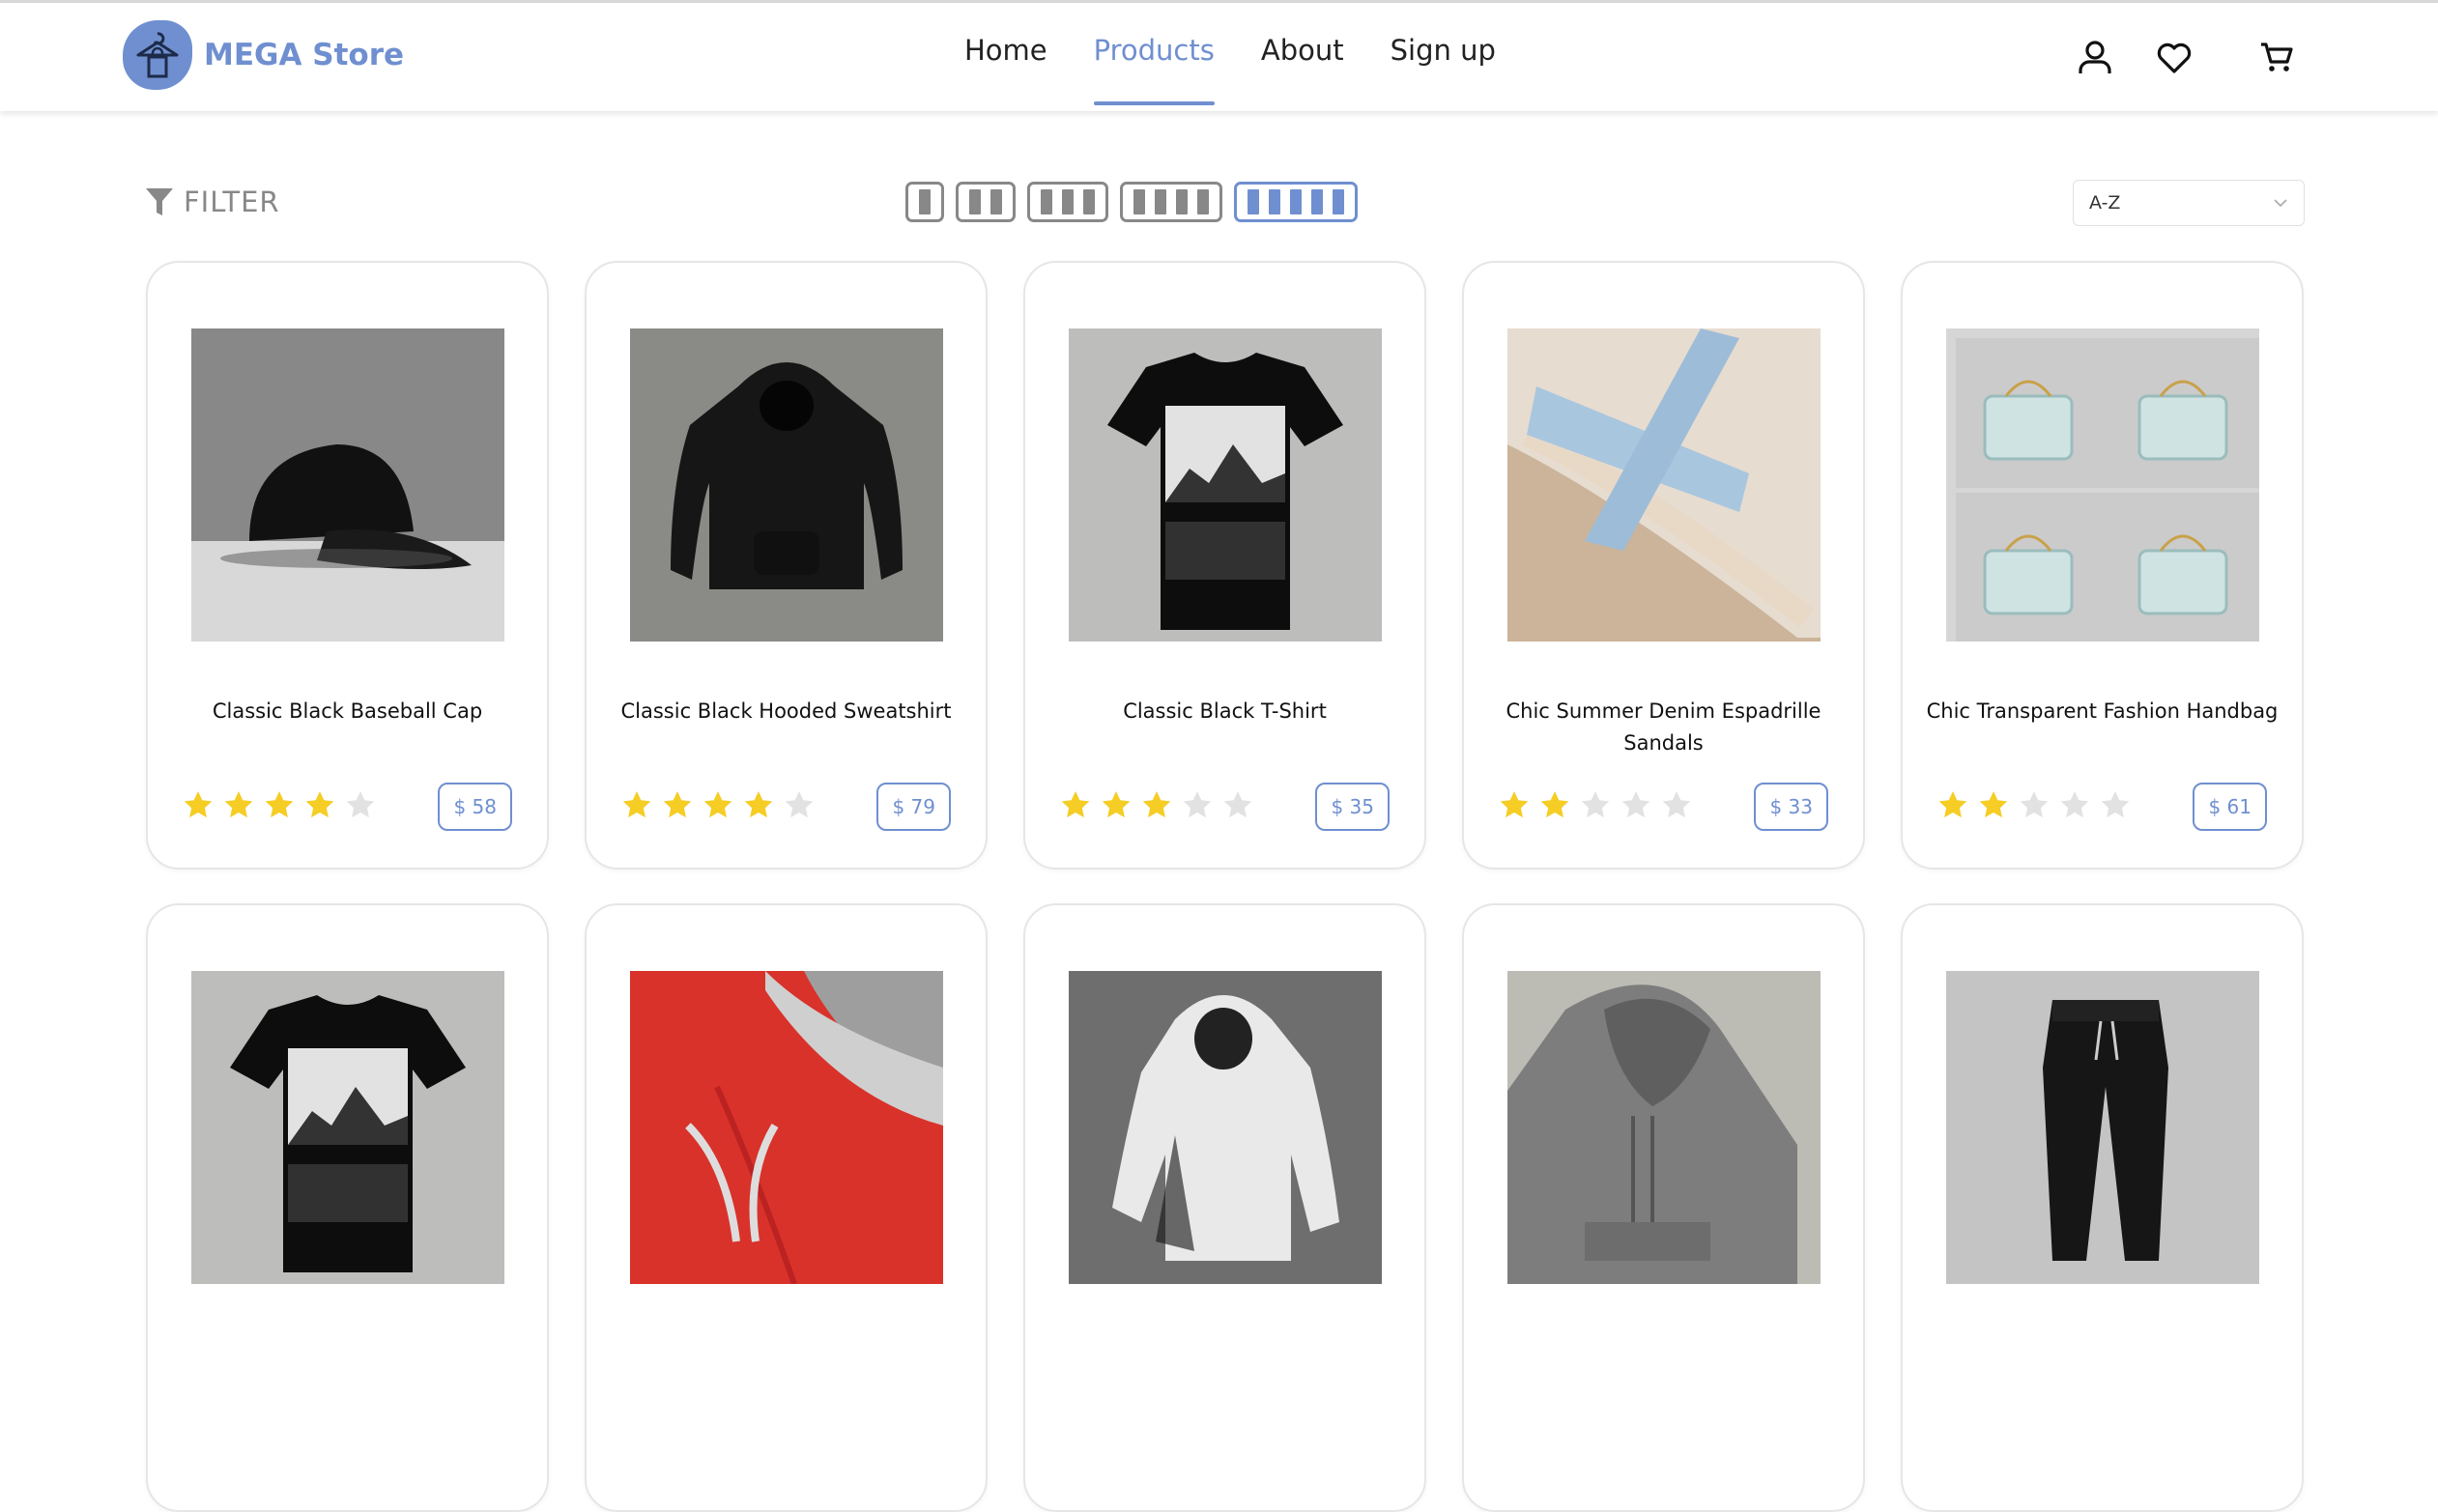  Describe the element at coordinates (2189, 203) in the screenshot. I see `sort-select: A-Z` at that location.